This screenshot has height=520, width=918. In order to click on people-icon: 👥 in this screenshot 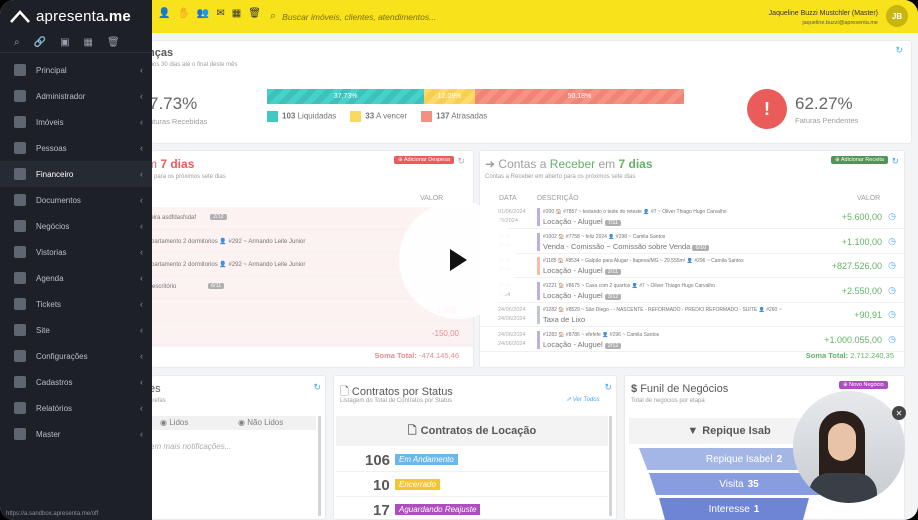, I will do `click(203, 13)`.